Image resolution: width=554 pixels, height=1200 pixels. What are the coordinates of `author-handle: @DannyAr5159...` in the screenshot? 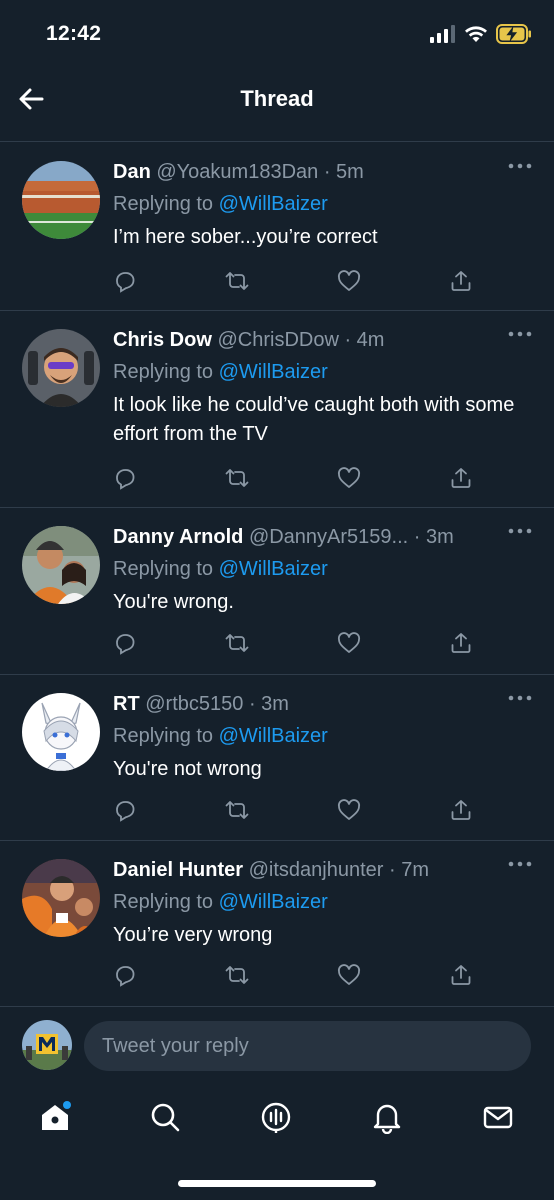 It's located at (328, 537).